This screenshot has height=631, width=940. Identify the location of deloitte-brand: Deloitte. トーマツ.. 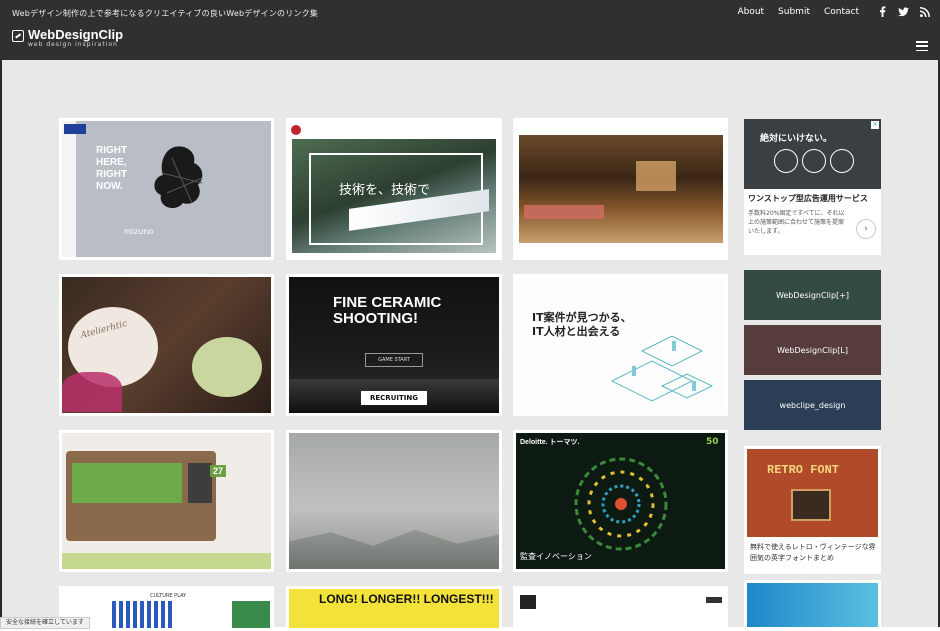
(550, 442).